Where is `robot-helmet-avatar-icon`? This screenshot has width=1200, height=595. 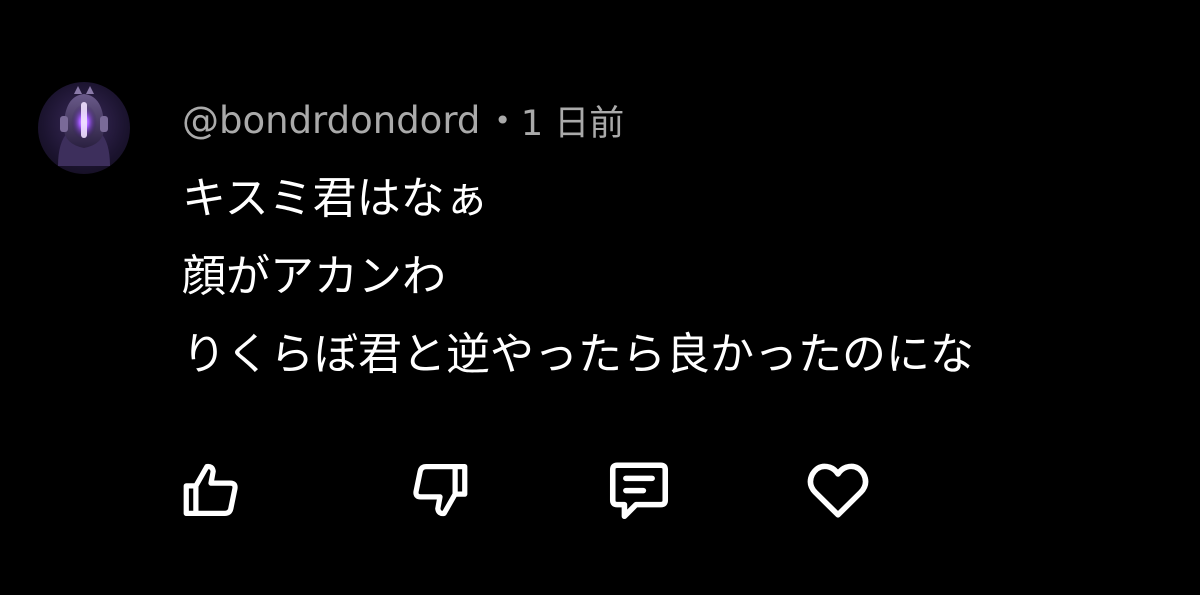 robot-helmet-avatar-icon is located at coordinates (84, 126).